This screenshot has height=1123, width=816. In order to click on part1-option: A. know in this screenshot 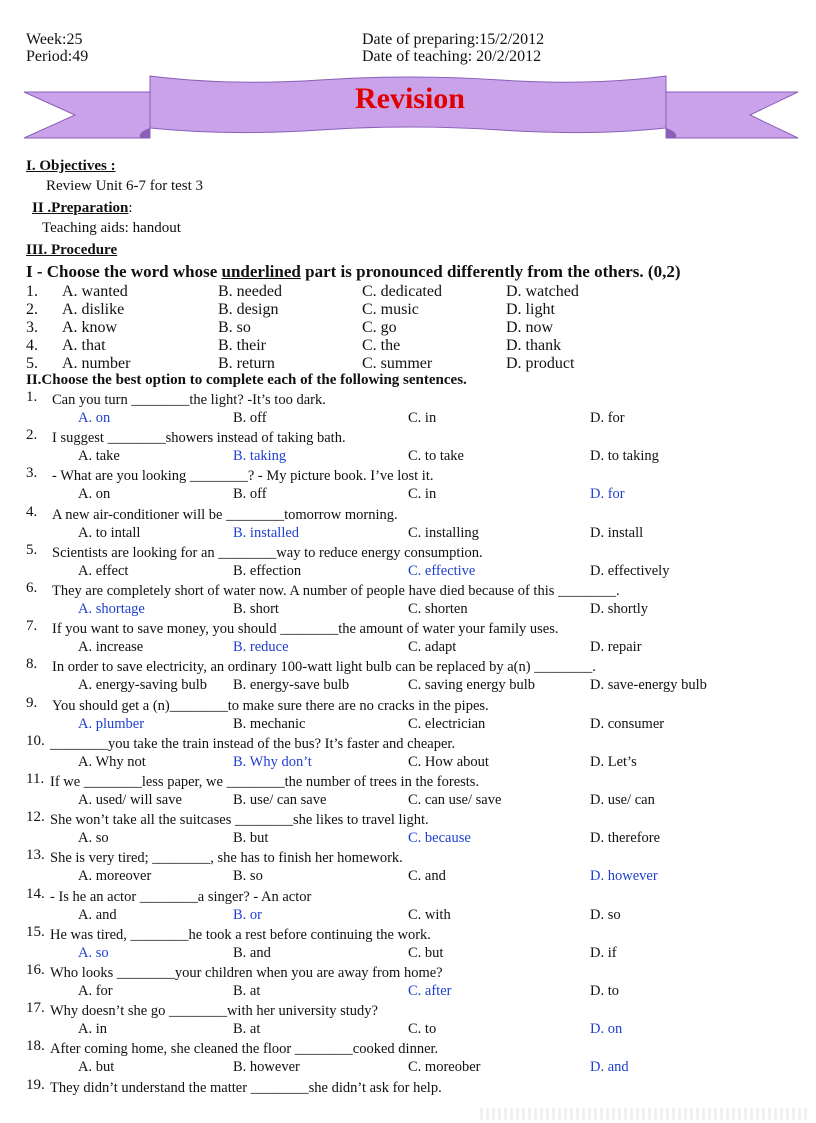, I will do `click(90, 327)`.